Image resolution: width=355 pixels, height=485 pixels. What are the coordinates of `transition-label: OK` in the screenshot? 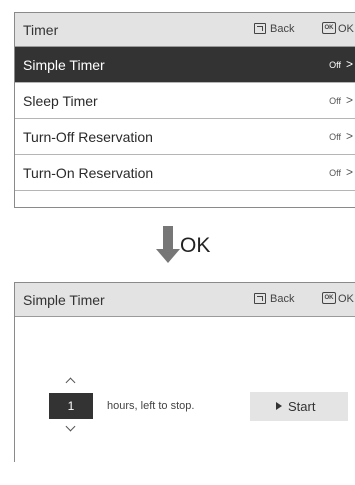 It's located at (195, 245).